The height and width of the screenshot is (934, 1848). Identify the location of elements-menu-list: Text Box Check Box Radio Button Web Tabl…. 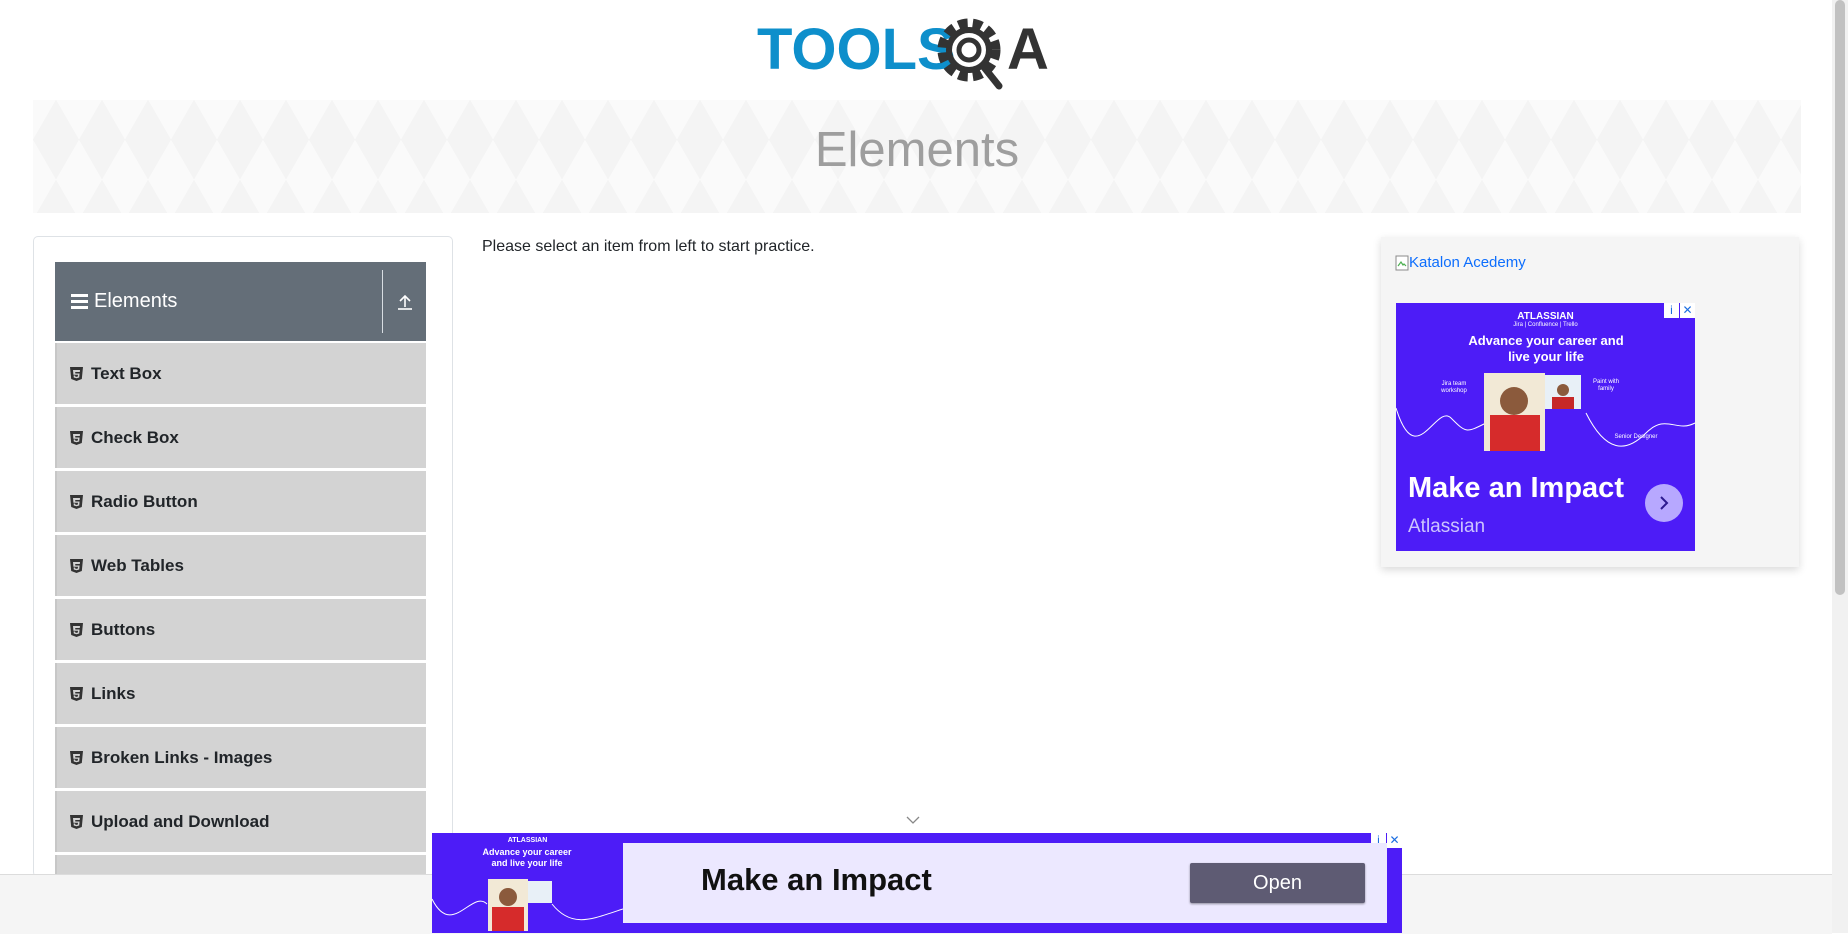
(240, 610).